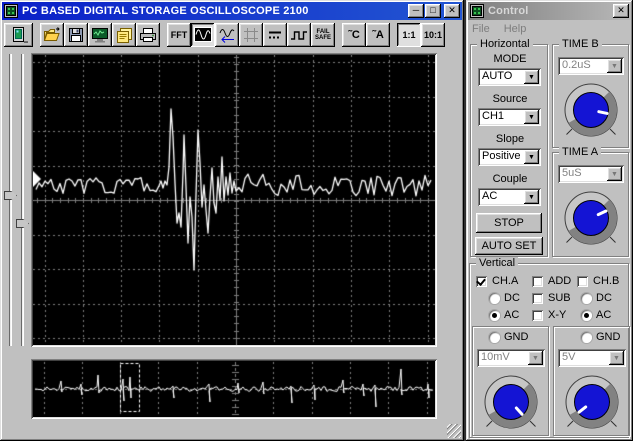 This screenshot has width=633, height=441. What do you see at coordinates (531, 157) in the screenshot?
I see `slope-dropdown-arrow-icon: ▼` at bounding box center [531, 157].